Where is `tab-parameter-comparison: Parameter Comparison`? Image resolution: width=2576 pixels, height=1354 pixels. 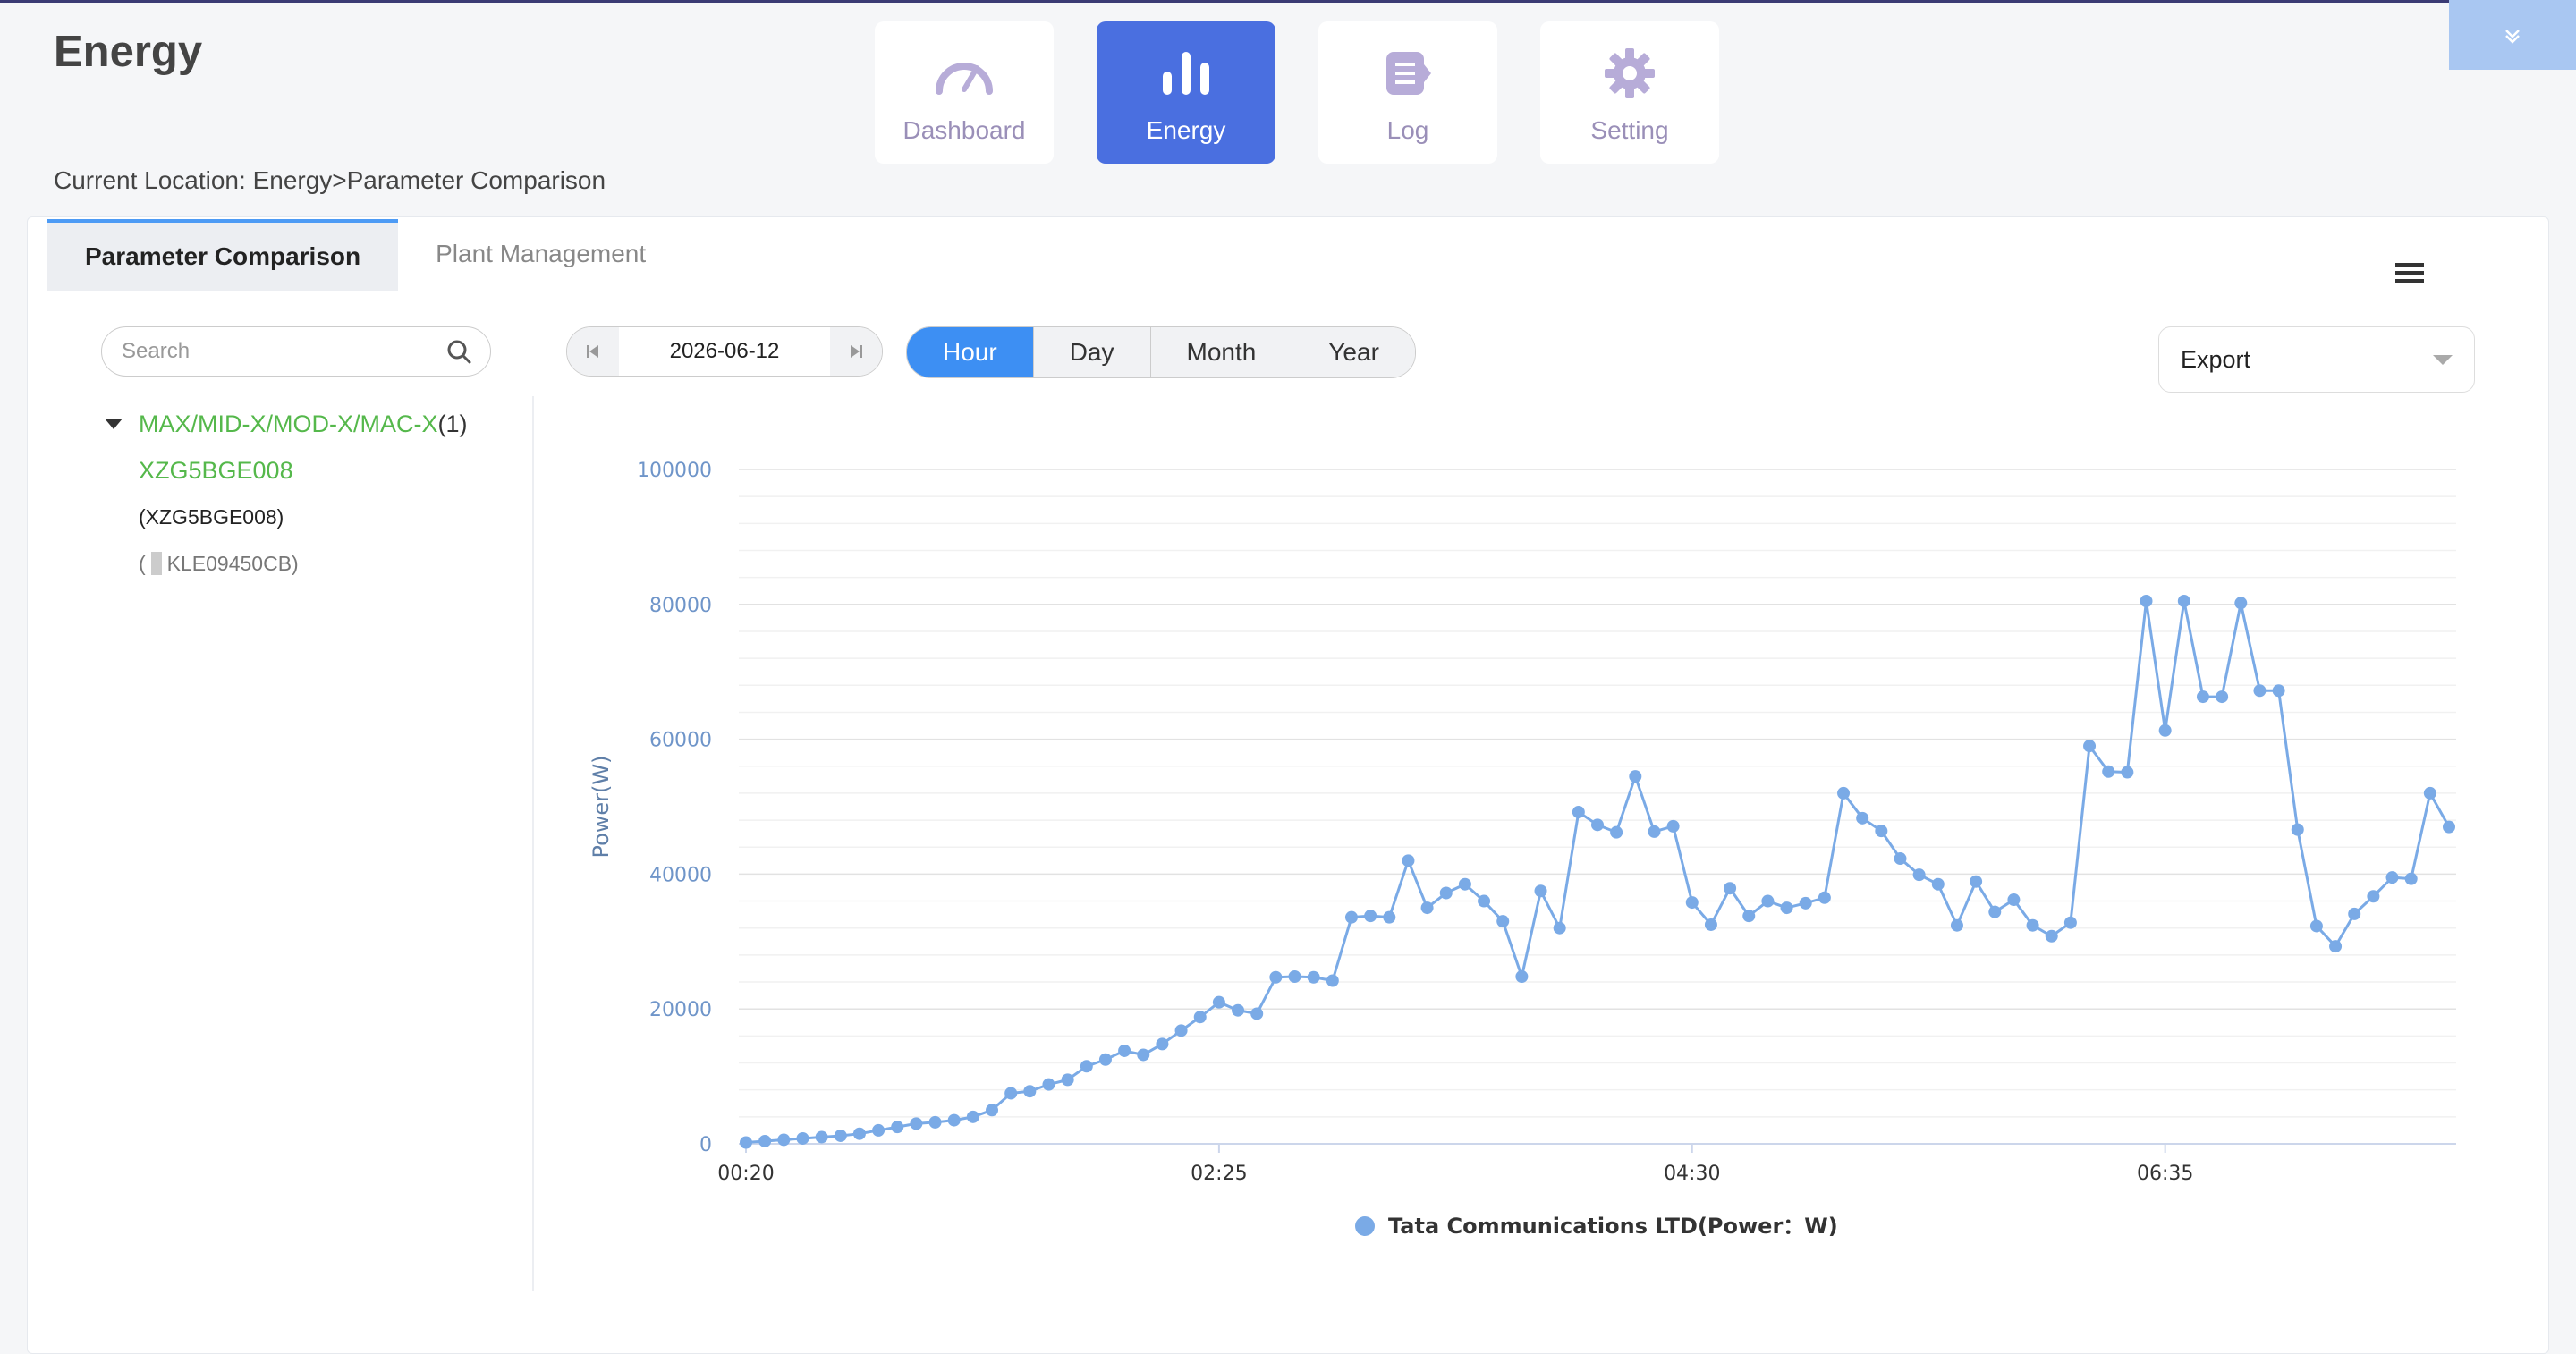 tab-parameter-comparison: Parameter Comparison is located at coordinates (223, 255).